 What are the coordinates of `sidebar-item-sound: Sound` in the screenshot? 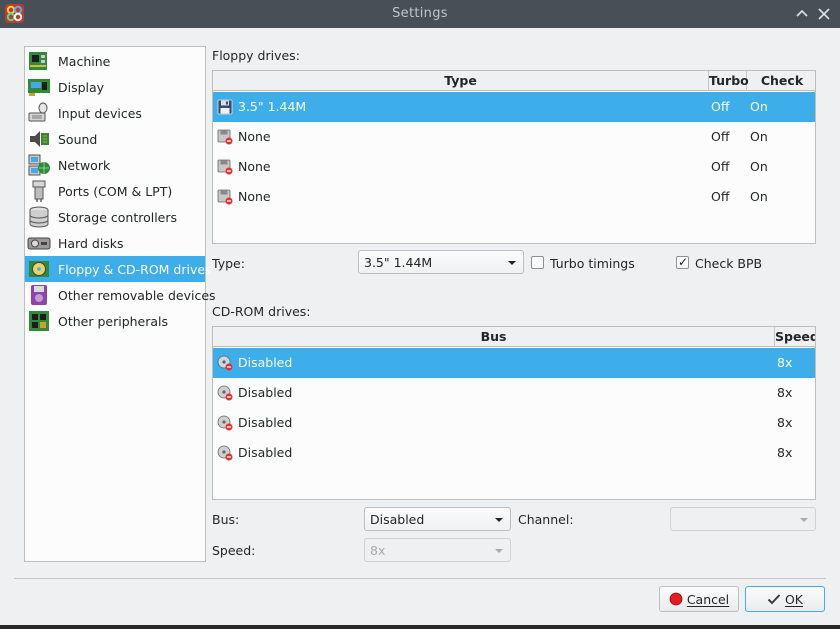 It's located at (115, 139).